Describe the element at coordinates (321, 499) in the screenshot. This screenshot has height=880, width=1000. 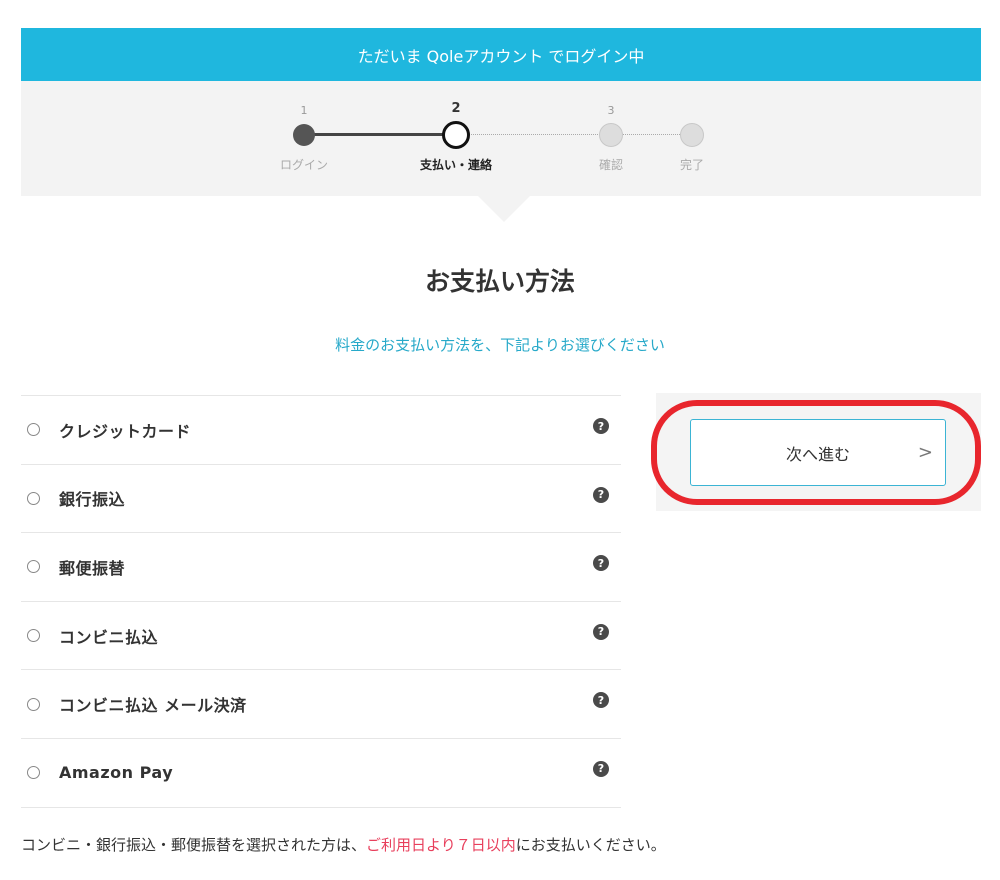
I see `payment-method-bank-transfer: 銀行振込 ?` at that location.